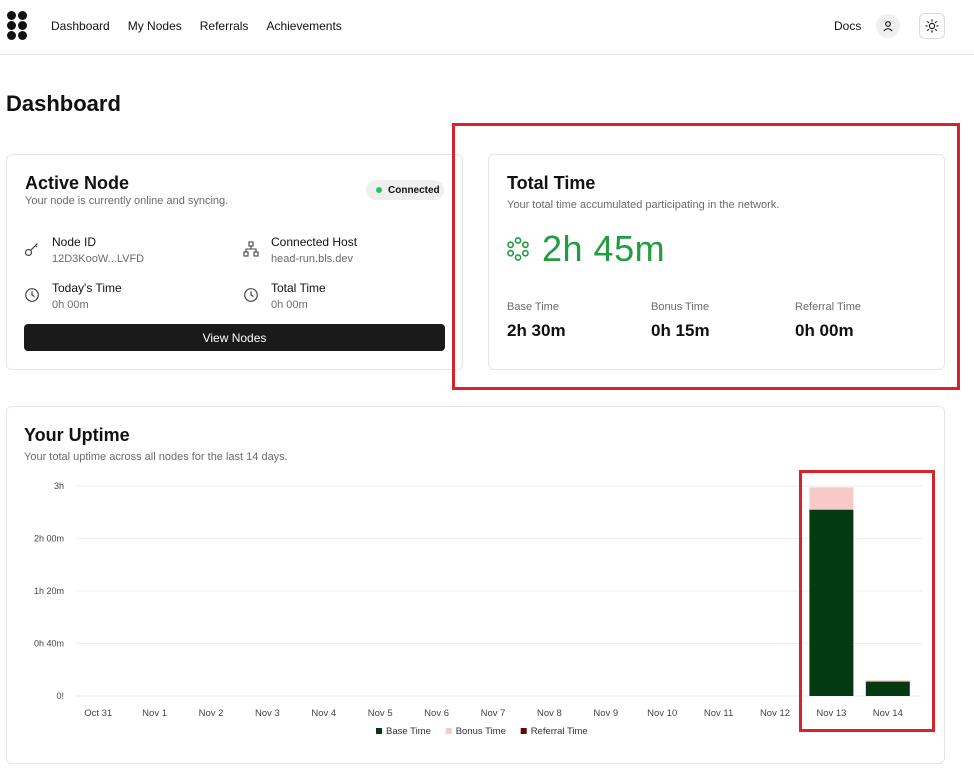  Describe the element at coordinates (824, 330) in the screenshot. I see `referral-time-value: 0h 00m` at that location.